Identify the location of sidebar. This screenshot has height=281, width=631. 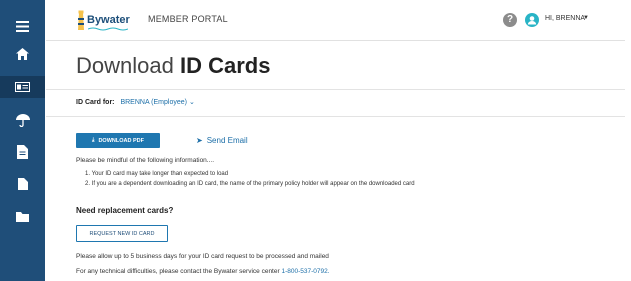
(22, 140).